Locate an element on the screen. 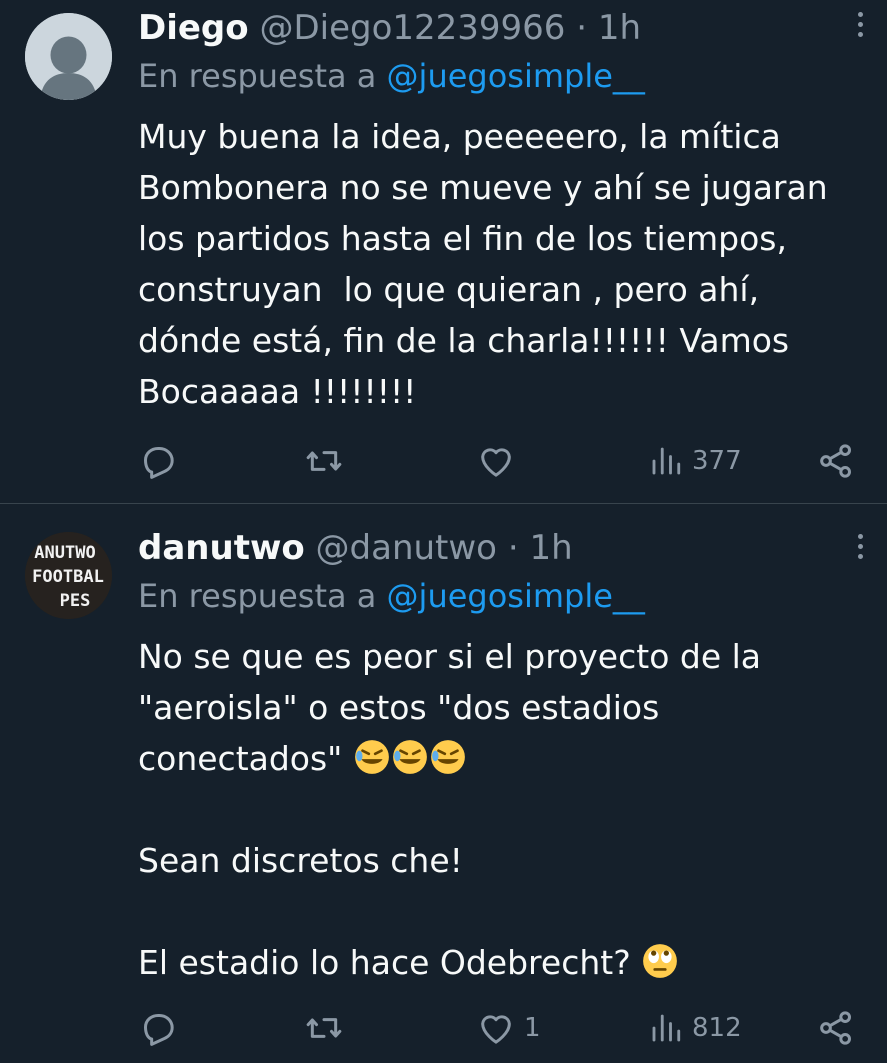  avatar-image: ANUTWO FOOTBAL PES is located at coordinates (68, 575).